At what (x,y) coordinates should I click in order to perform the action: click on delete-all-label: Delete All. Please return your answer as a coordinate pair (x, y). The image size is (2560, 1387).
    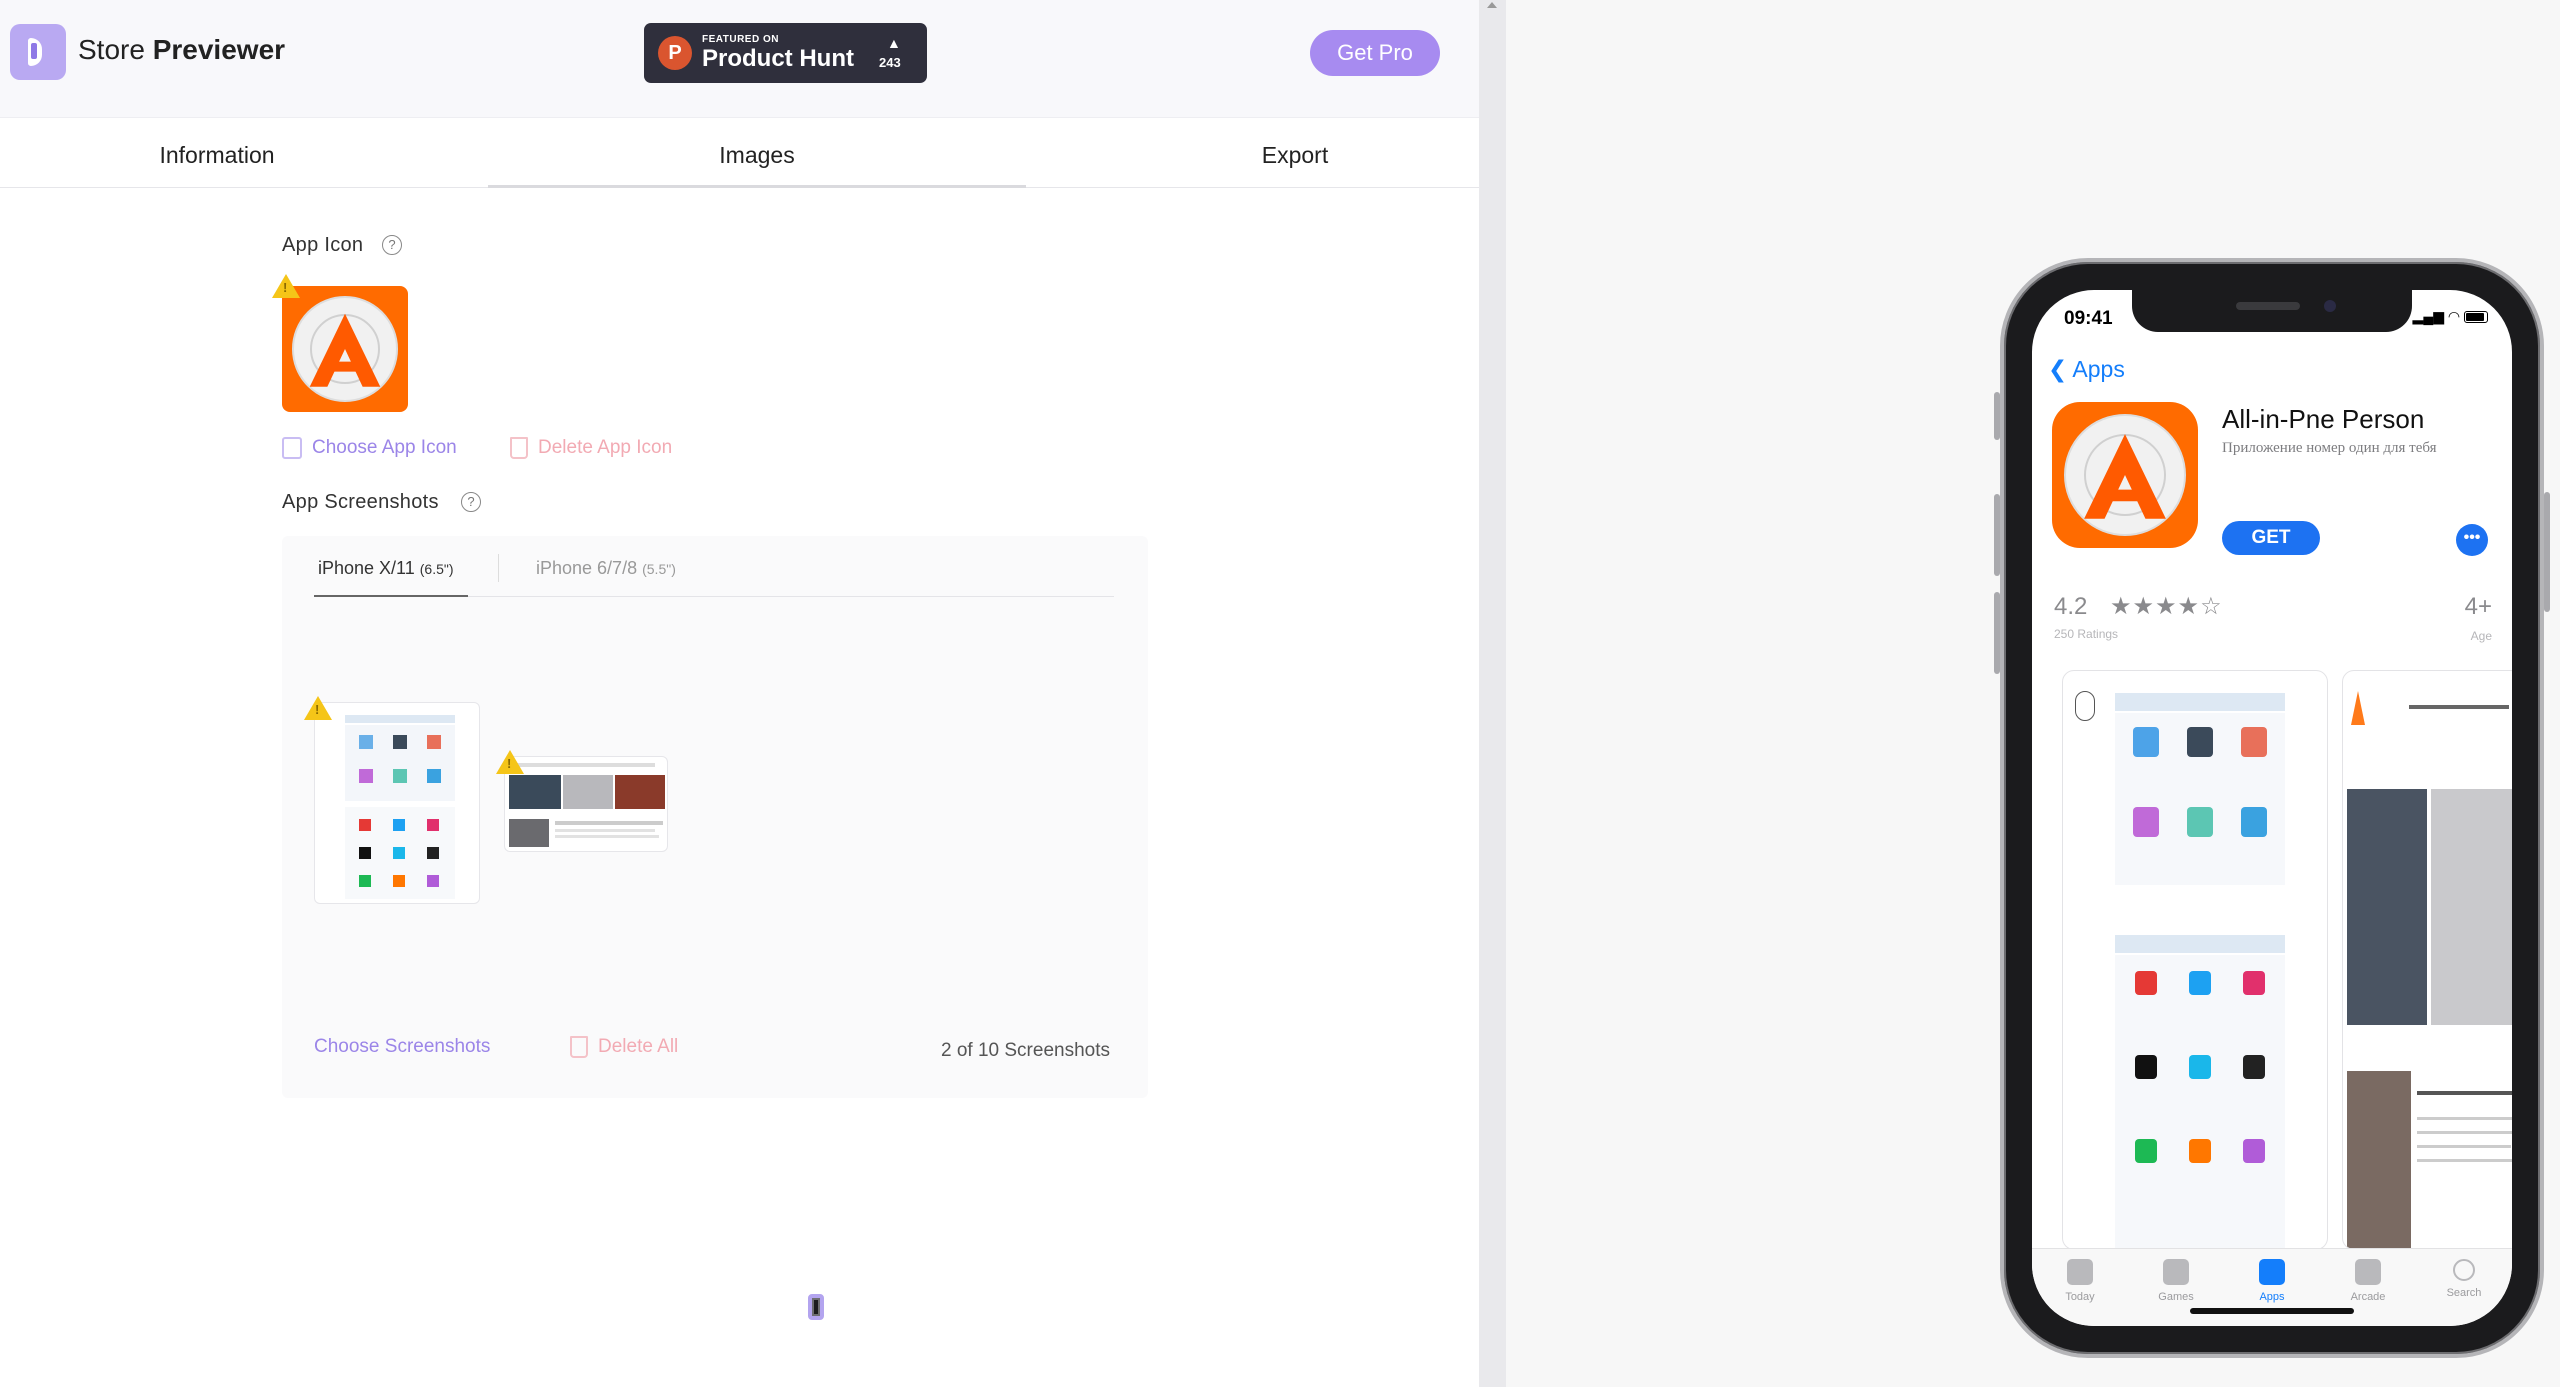
    Looking at the image, I should click on (638, 1047).